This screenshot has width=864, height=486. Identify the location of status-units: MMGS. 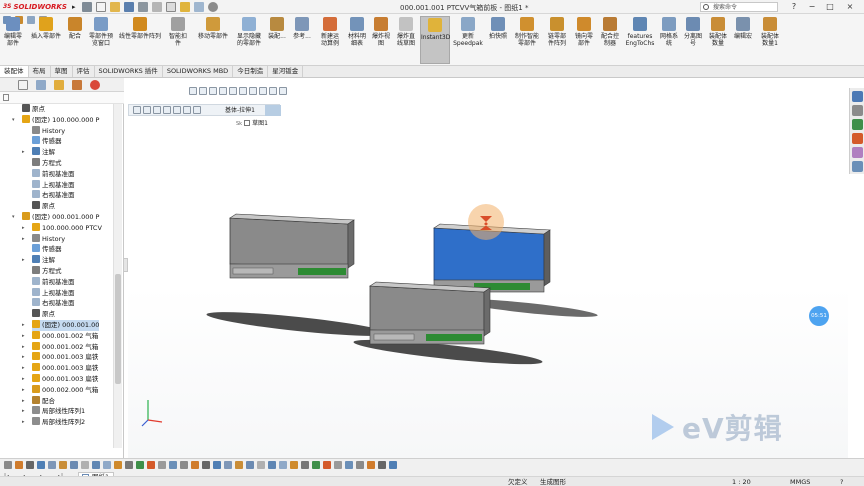
(800, 481).